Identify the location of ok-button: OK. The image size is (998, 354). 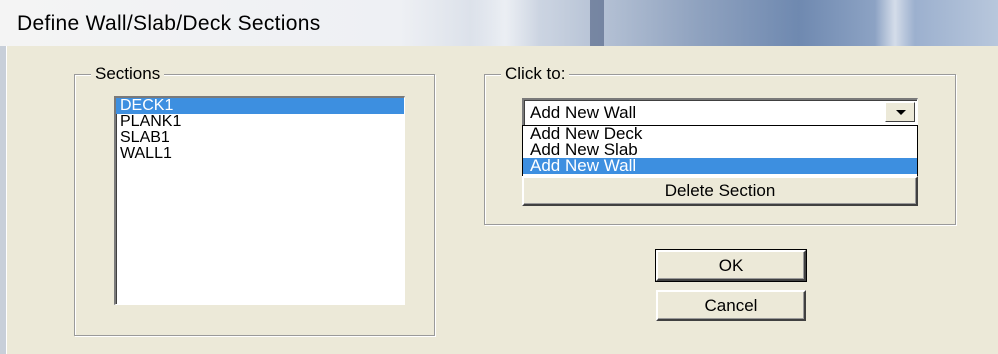
(731, 265).